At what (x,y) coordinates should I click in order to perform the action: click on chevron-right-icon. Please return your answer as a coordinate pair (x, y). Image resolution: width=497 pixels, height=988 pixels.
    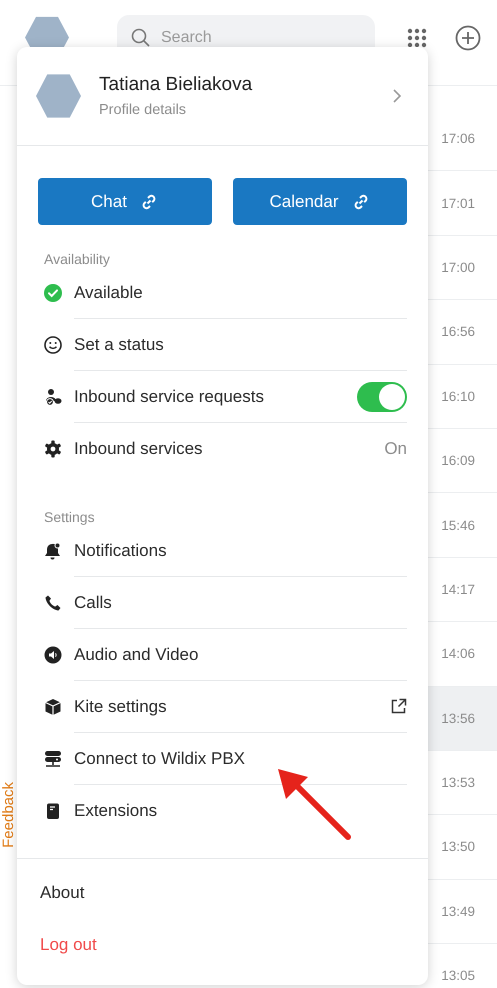
    Looking at the image, I should click on (397, 96).